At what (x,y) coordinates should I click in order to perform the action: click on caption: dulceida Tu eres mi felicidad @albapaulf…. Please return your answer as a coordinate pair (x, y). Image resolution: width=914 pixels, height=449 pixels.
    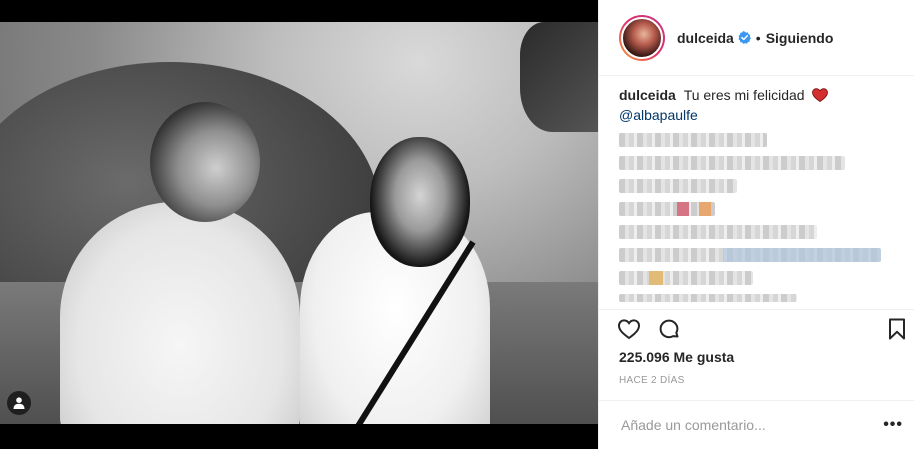
    Looking at the image, I should click on (759, 105).